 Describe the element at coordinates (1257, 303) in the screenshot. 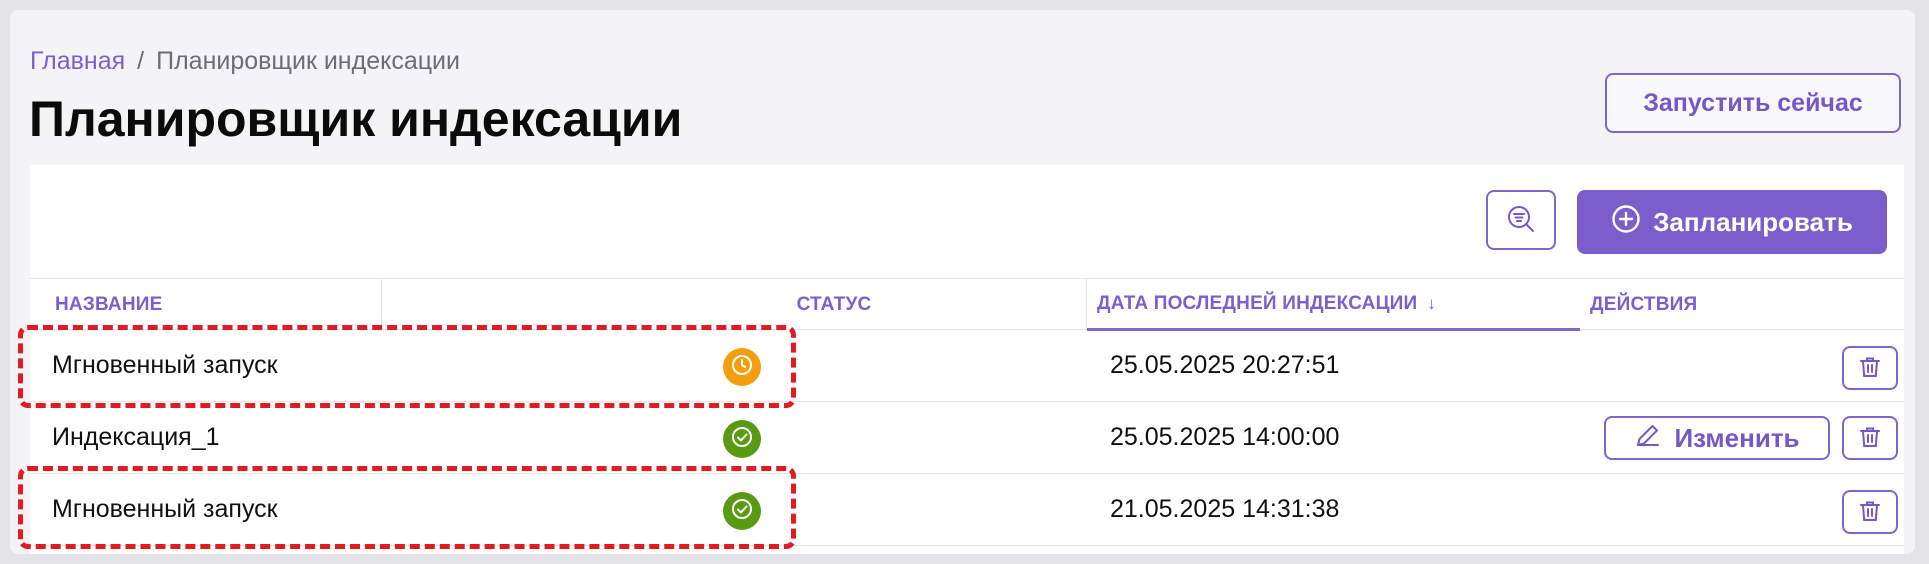

I see `column-header-last-indexed-label: ДАТА ПОСЛЕДНЕЙ ИНДЕКСАЦИИ` at that location.